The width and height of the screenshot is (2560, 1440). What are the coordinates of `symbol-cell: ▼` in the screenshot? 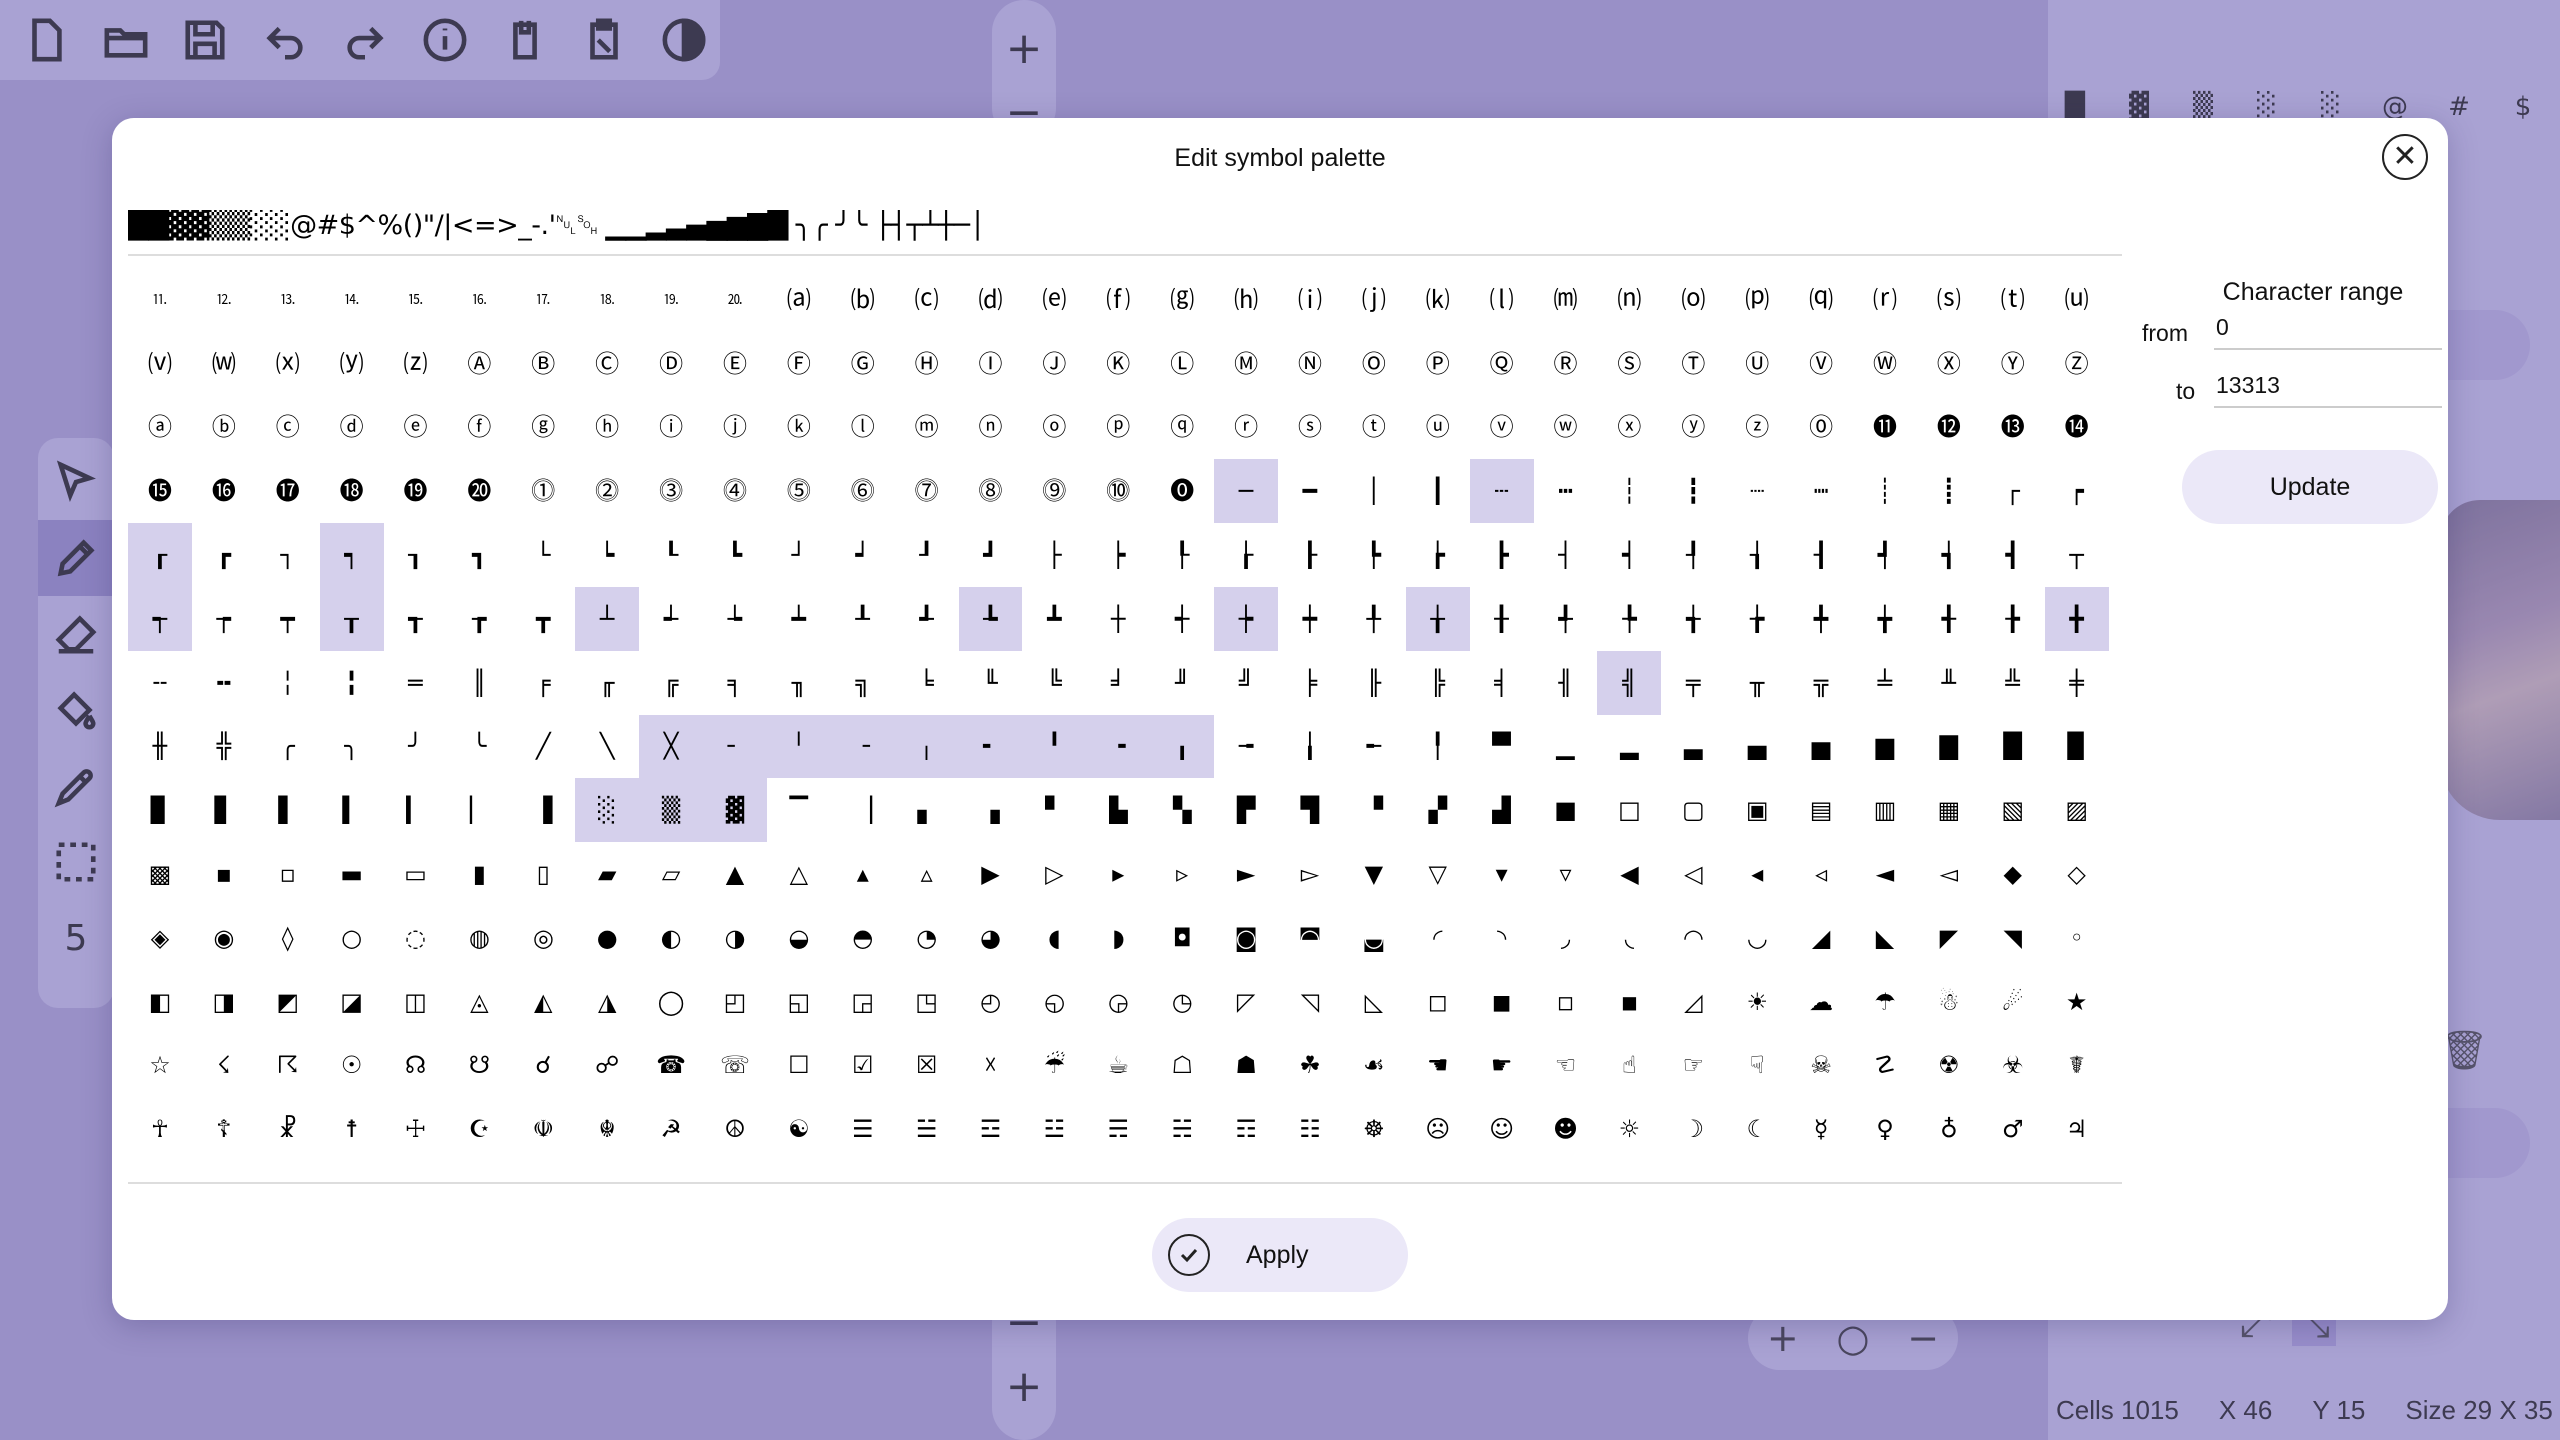 It's located at (1374, 874).